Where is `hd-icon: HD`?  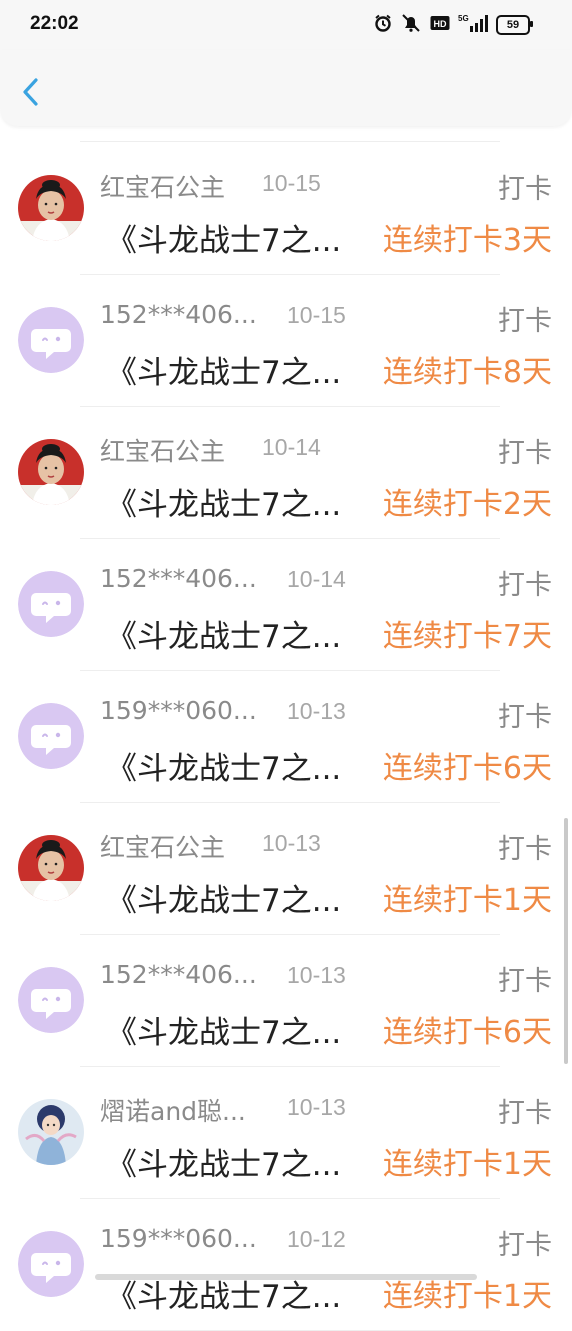
hd-icon: HD is located at coordinates (440, 25).